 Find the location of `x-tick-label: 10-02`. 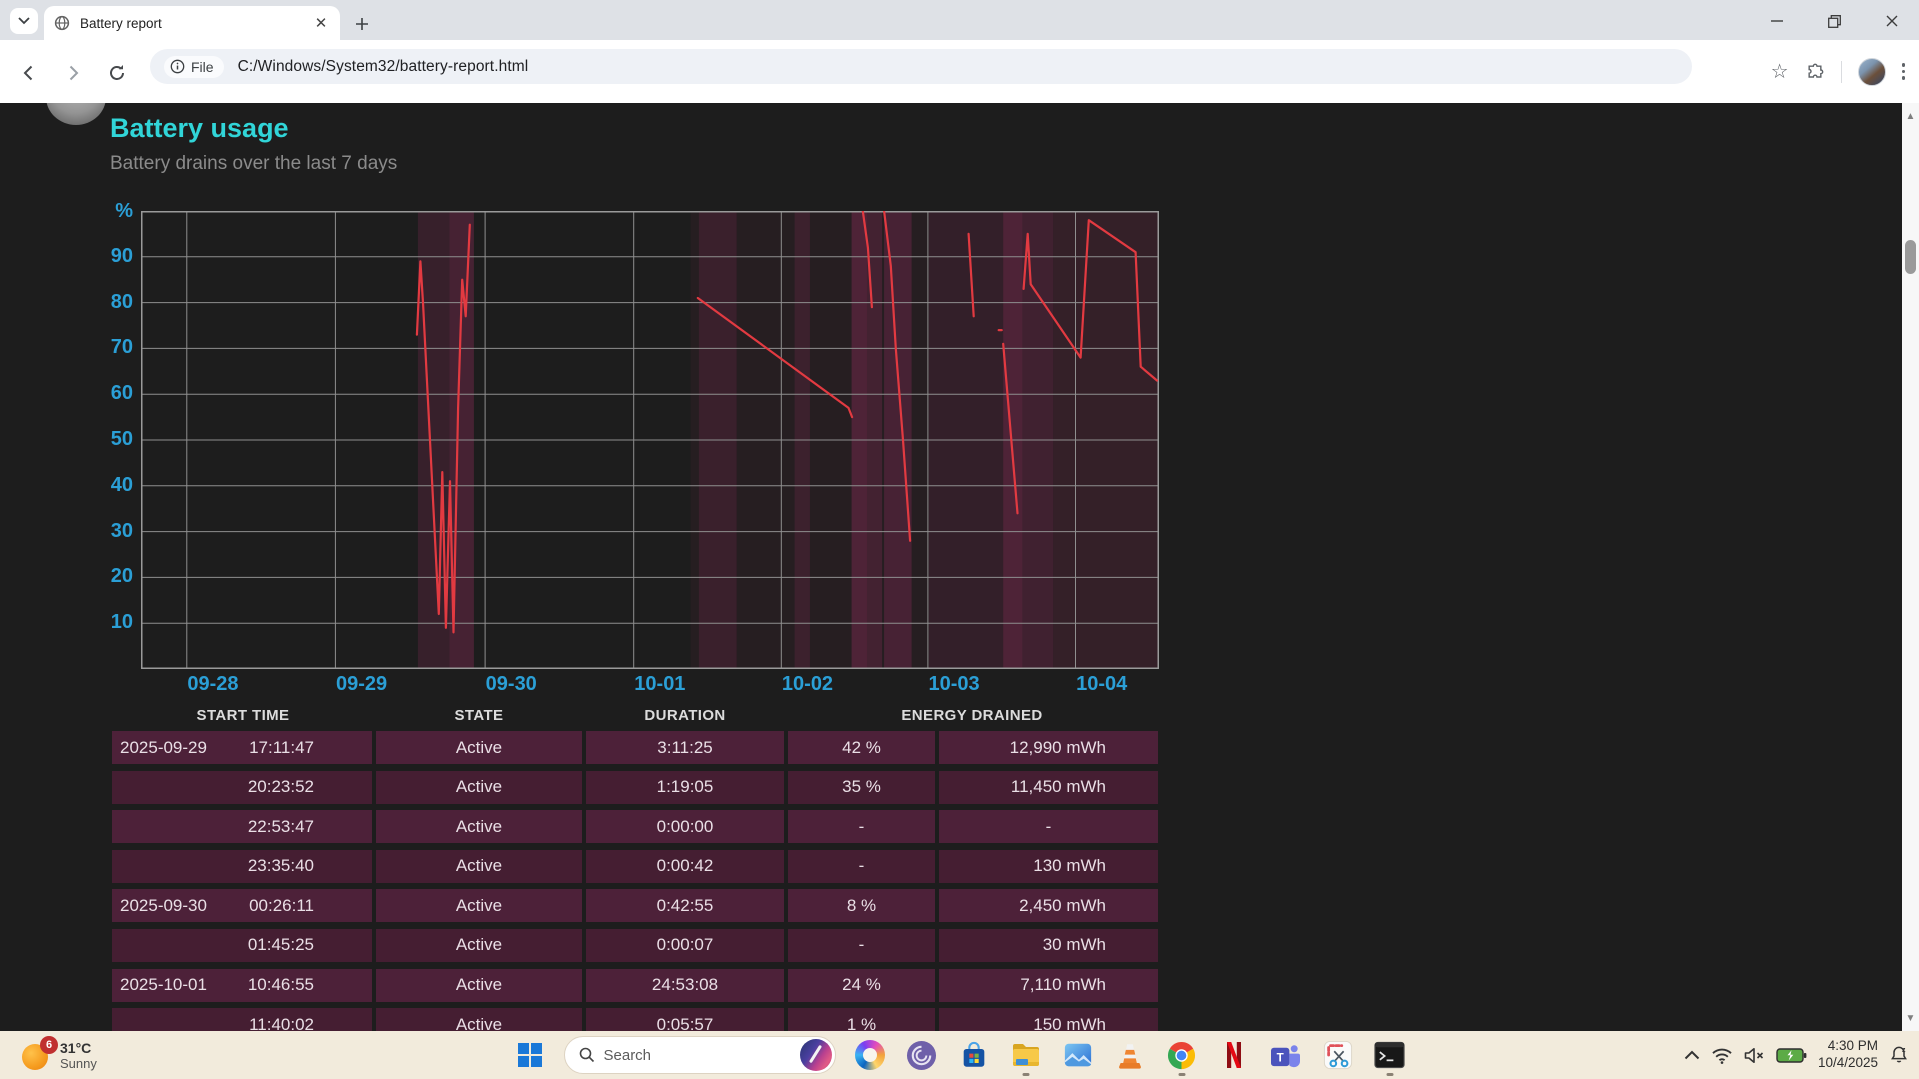

x-tick-label: 10-02 is located at coordinates (807, 684).